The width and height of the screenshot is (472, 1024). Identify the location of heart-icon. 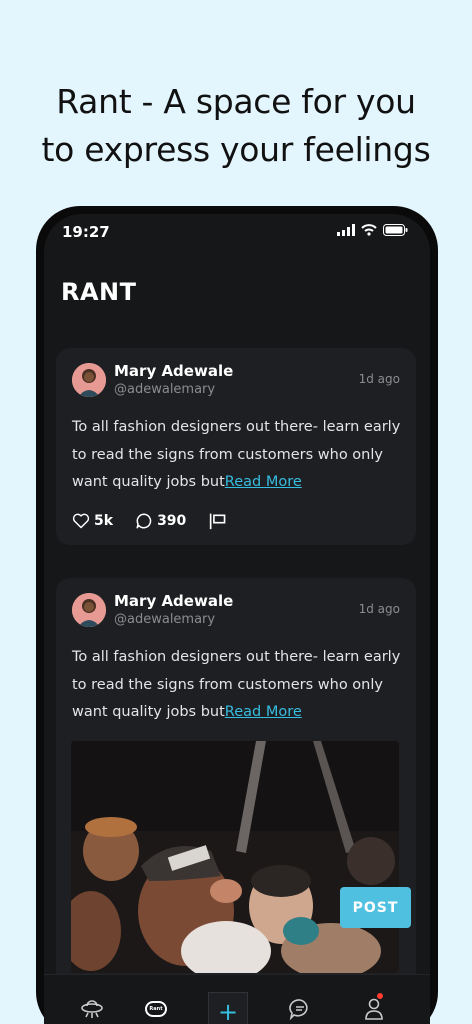
(81, 521).